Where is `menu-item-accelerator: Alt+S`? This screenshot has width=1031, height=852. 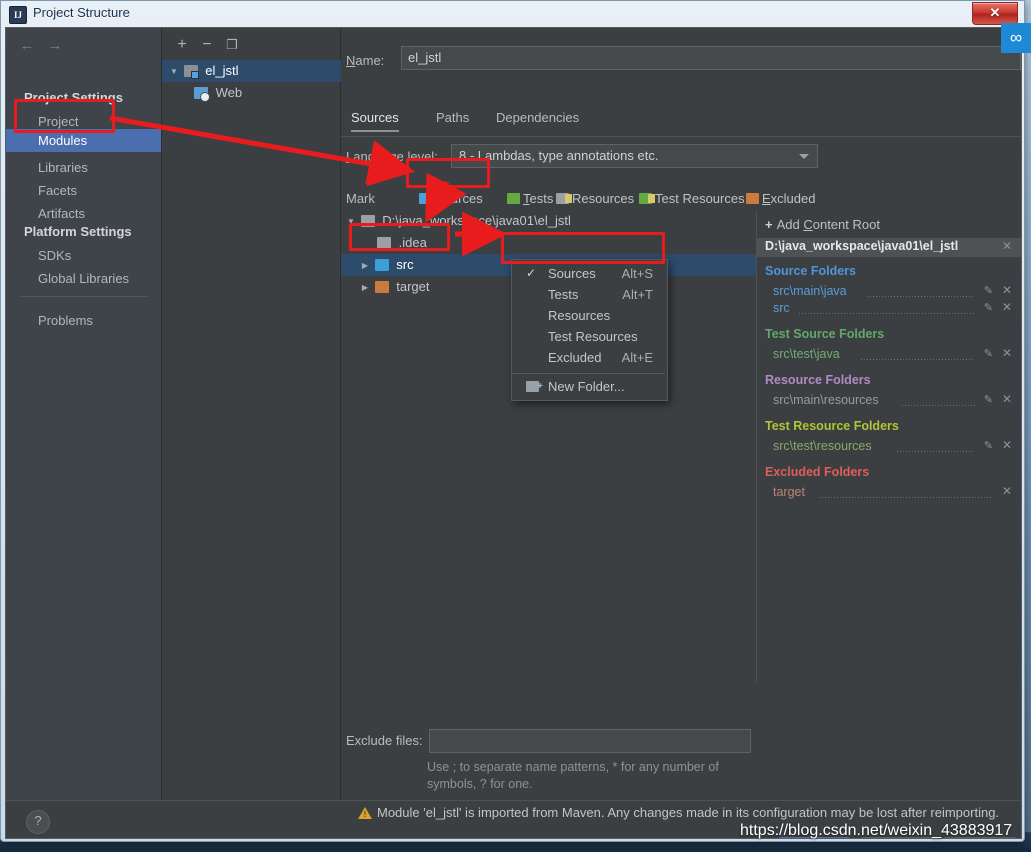 menu-item-accelerator: Alt+S is located at coordinates (637, 273).